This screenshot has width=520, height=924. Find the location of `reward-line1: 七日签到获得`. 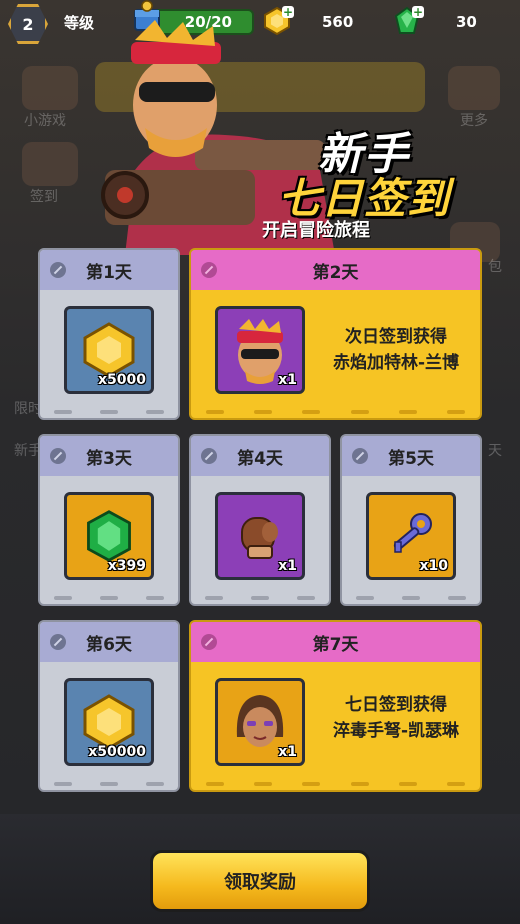

reward-line1: 七日签到获得 is located at coordinates (396, 705).